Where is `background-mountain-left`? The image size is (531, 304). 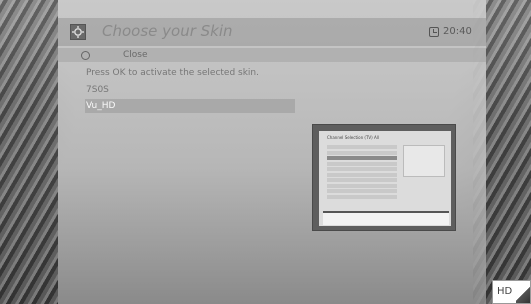
background-mountain-left is located at coordinates (29, 152).